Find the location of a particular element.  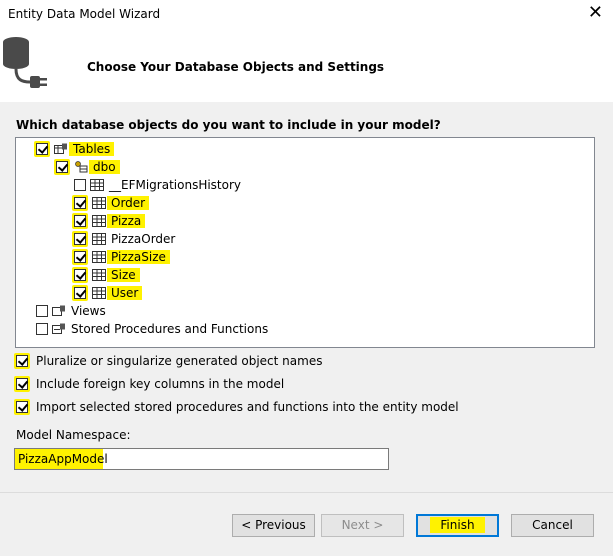

next-button: Next > is located at coordinates (362, 525).